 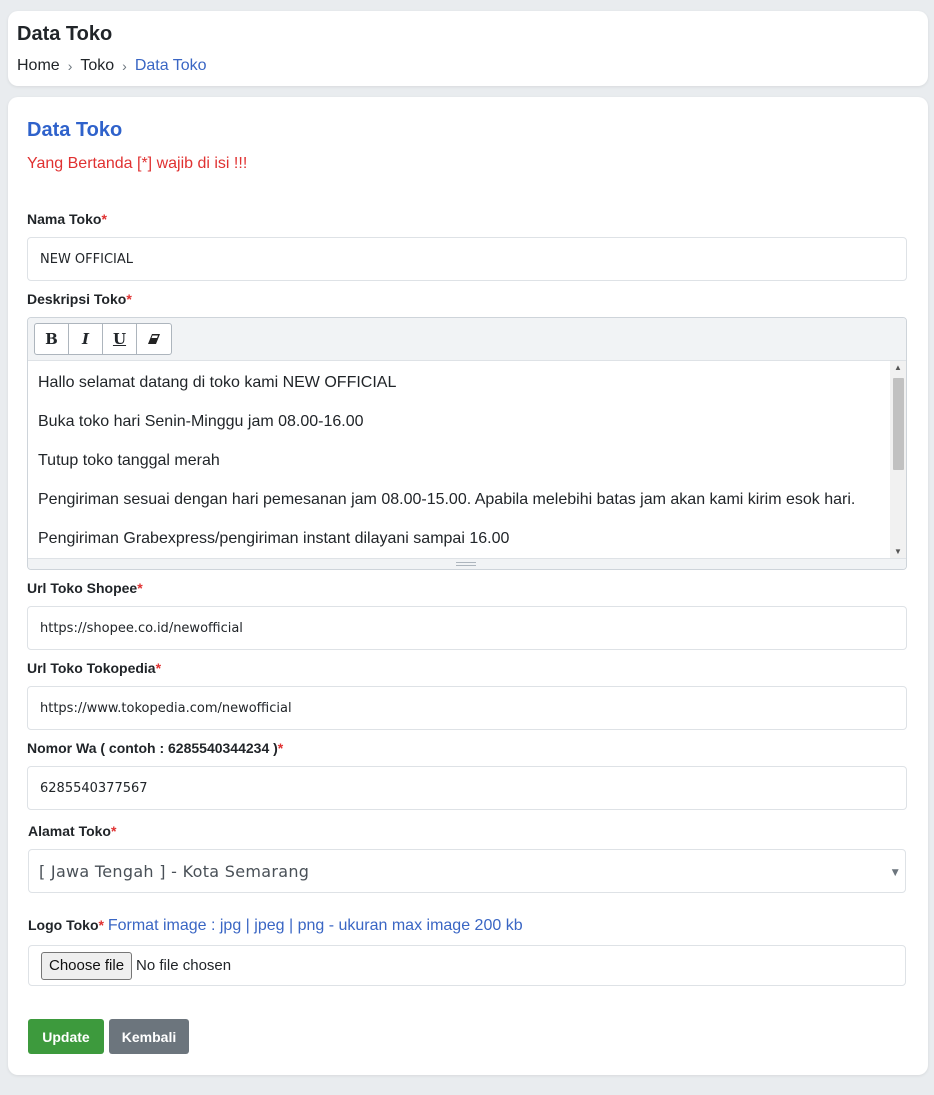 I want to click on clear-format-button, so click(x=154, y=339).